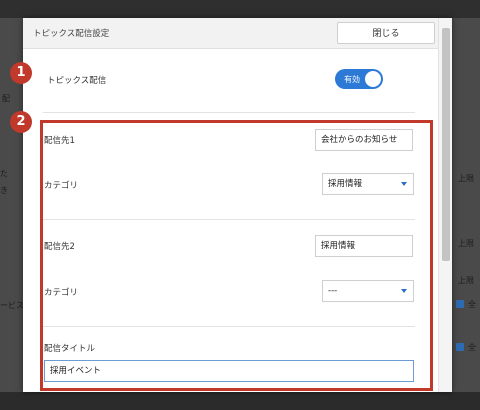  I want to click on modal-scrollbar, so click(445, 205).